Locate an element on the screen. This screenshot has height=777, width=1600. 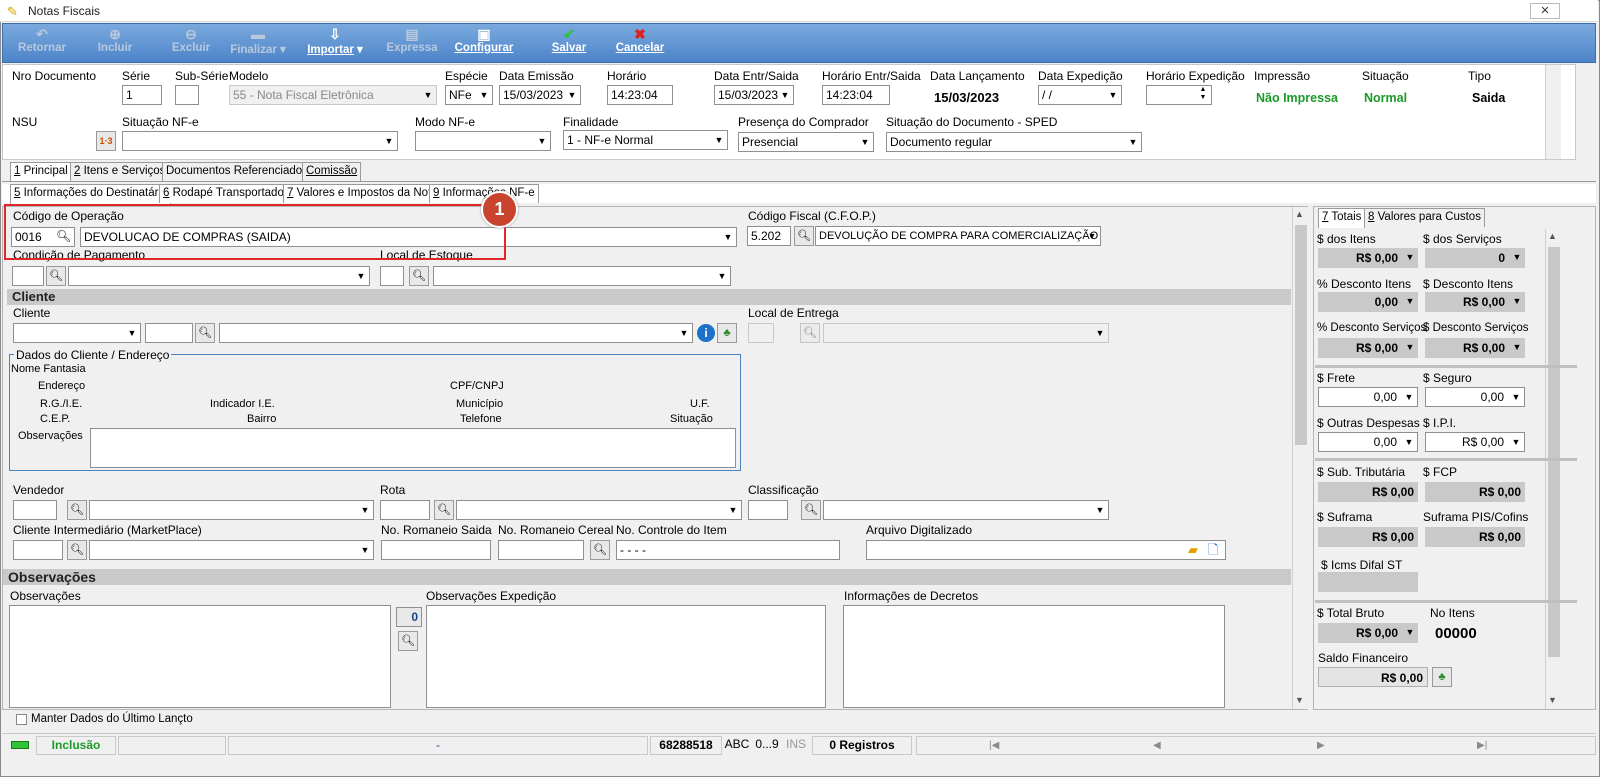
data-entr-saida-field: 15/03/2023 ▼ is located at coordinates (754, 95).